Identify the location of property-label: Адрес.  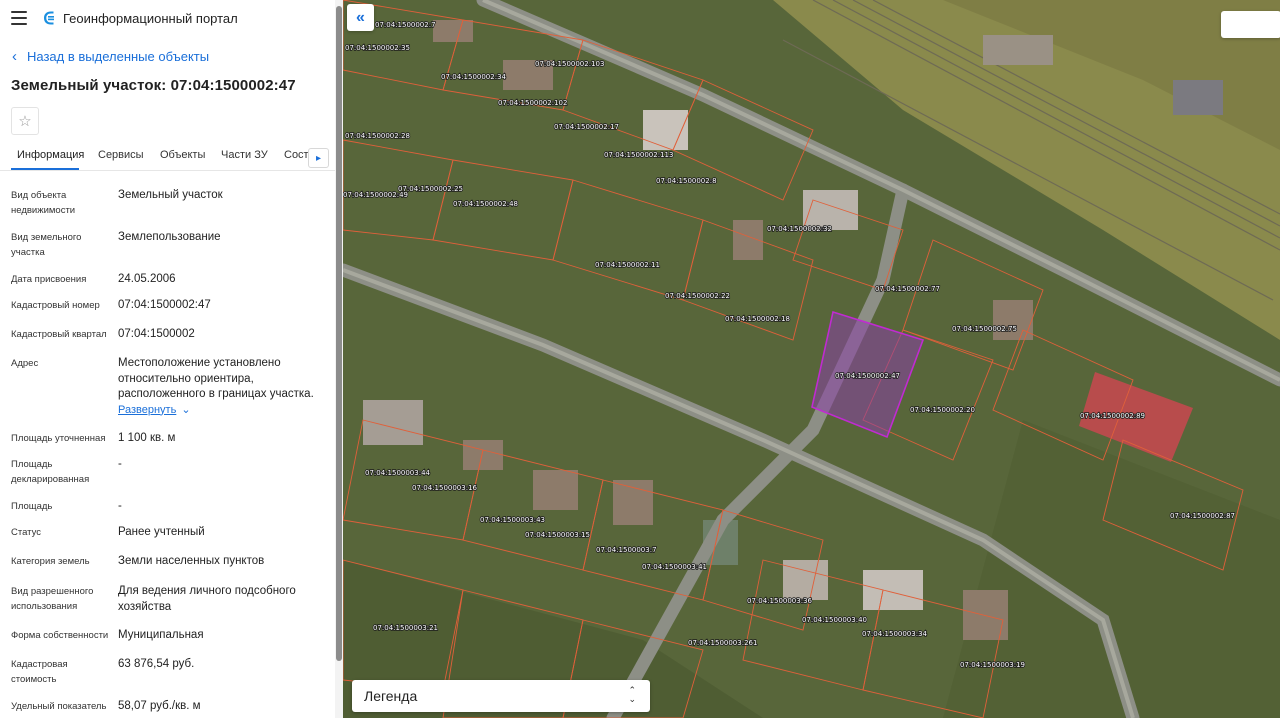
(25, 363).